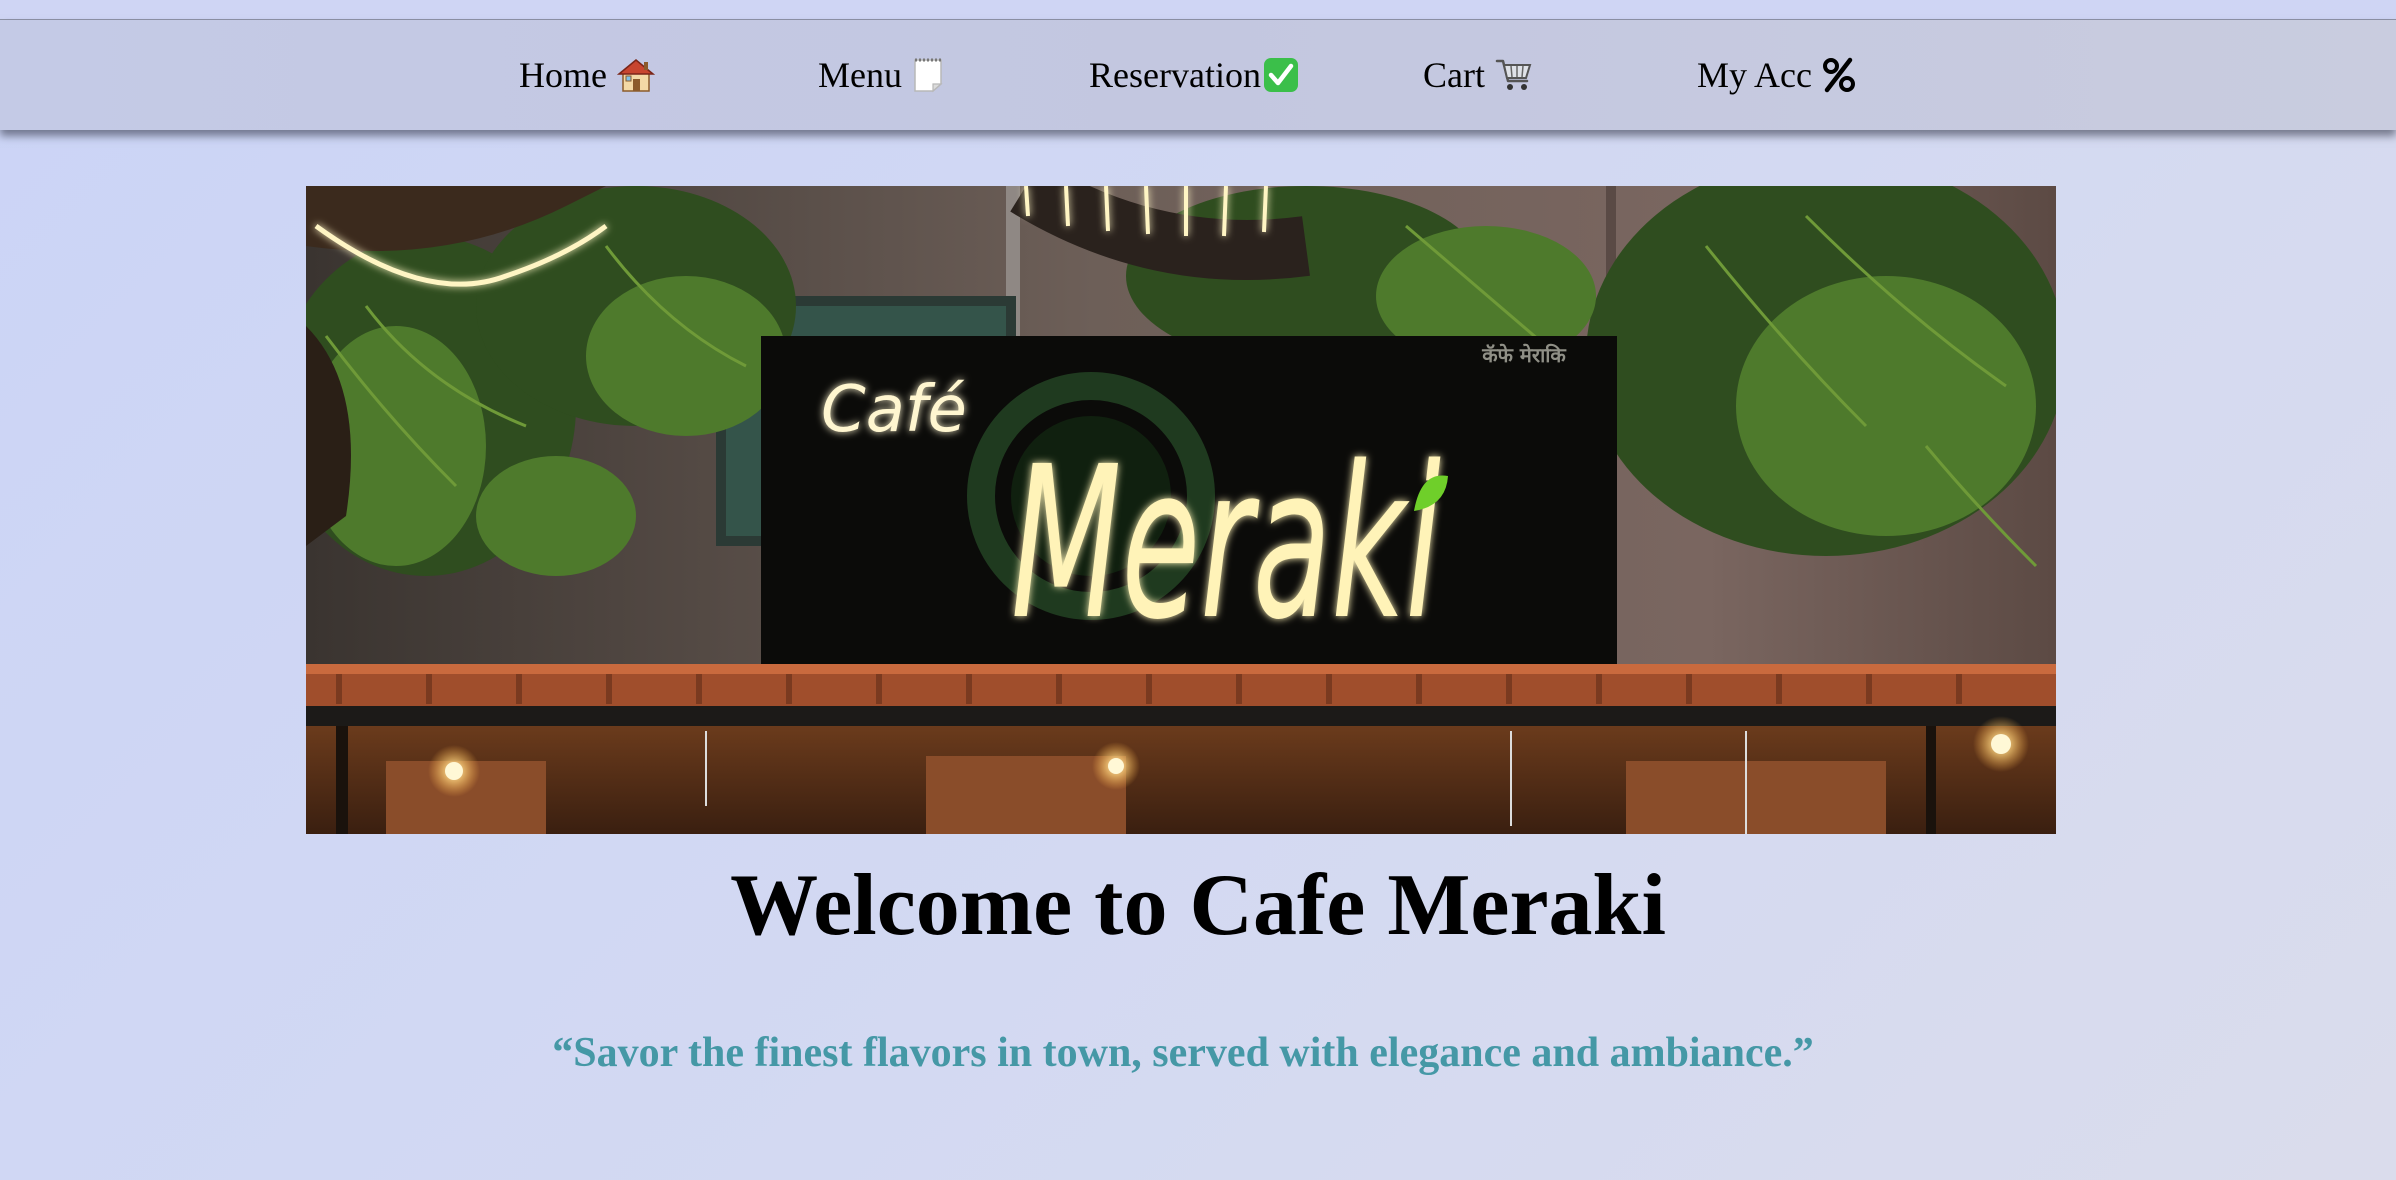  I want to click on sign-cafe-text: Café, so click(894, 410).